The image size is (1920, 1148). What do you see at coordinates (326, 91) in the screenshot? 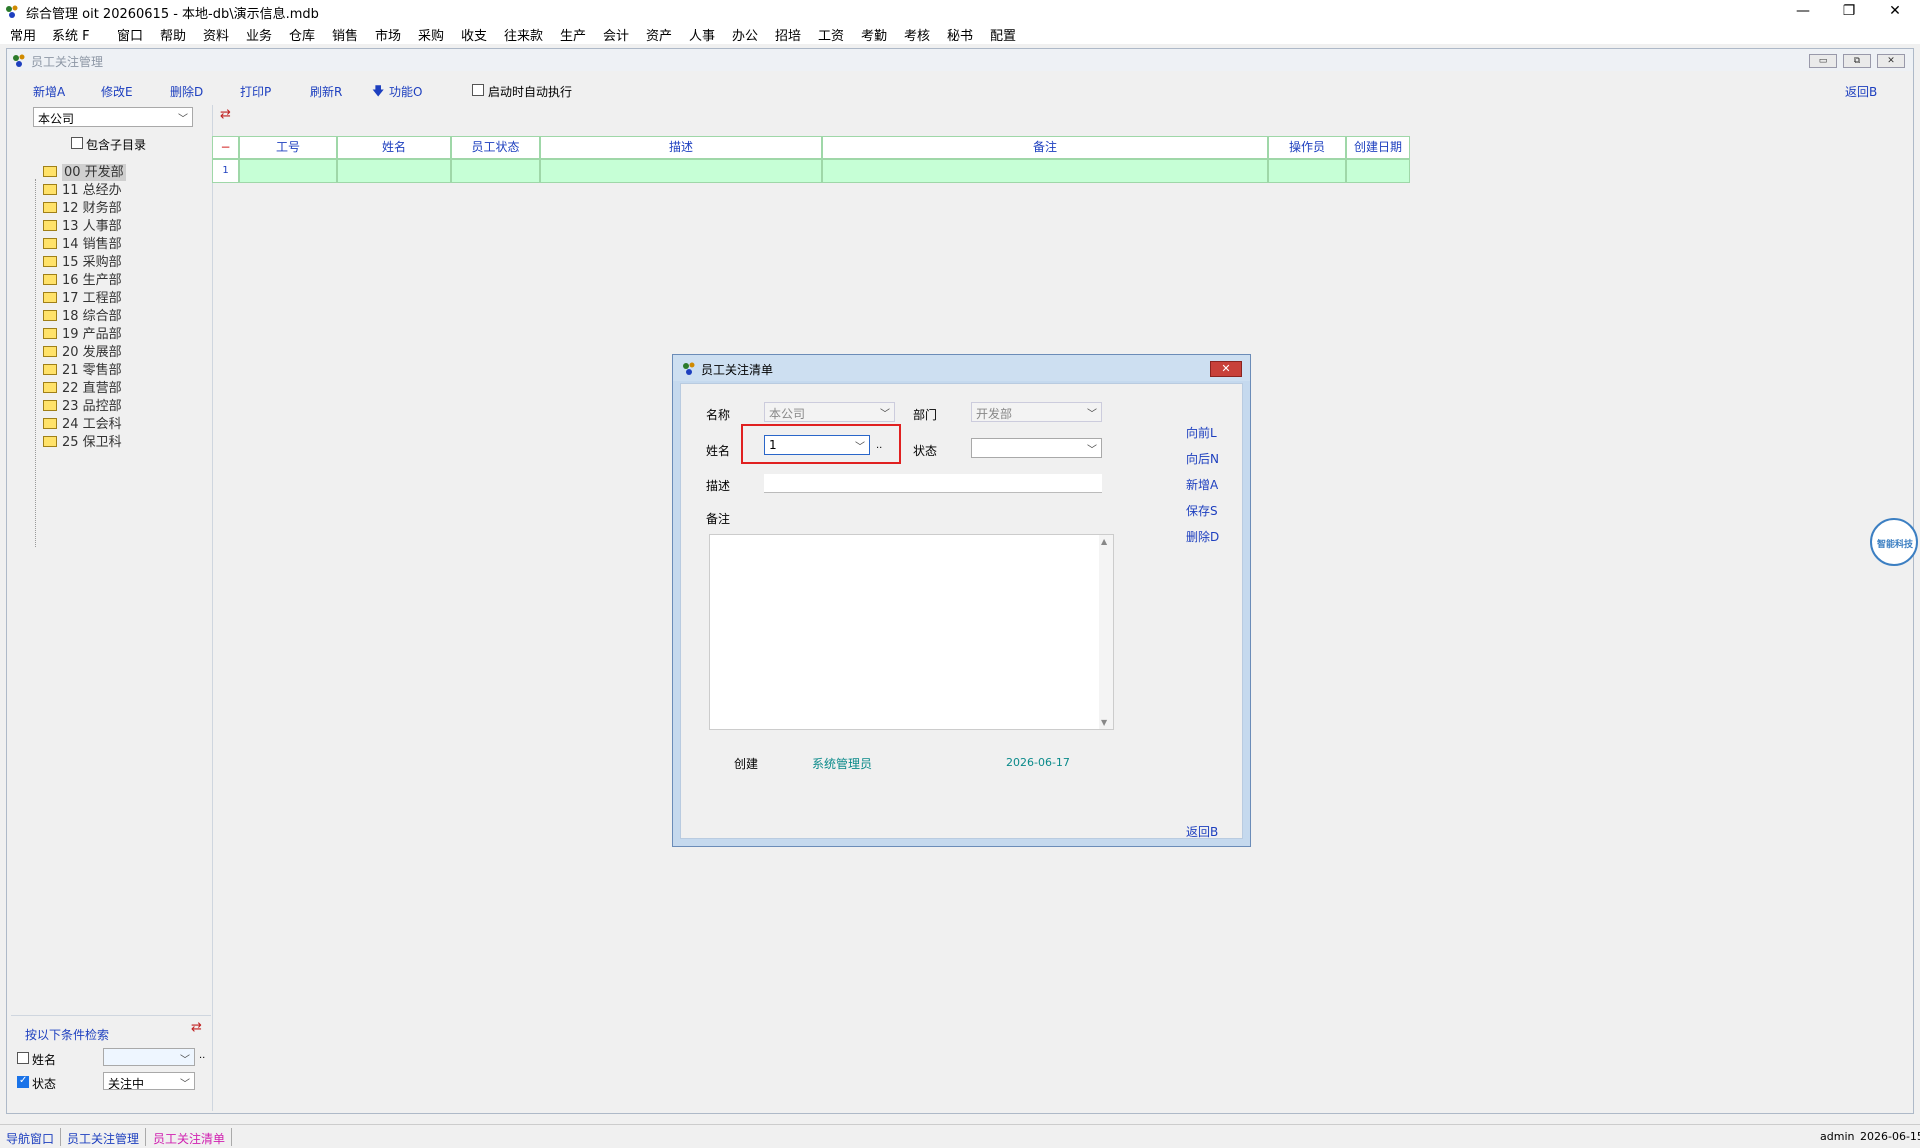
I see `refresh-button: 刷新R` at bounding box center [326, 91].